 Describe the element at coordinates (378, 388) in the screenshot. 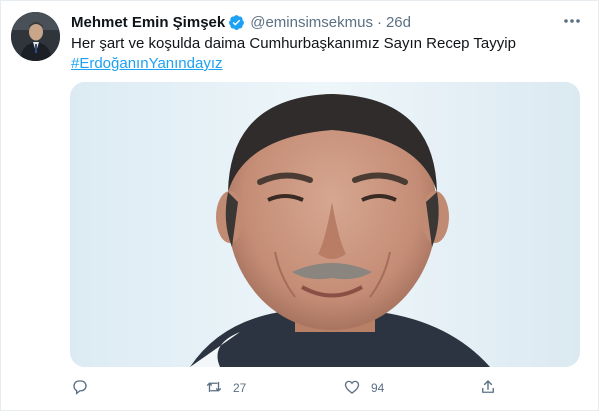

I see `like-count: 94` at that location.